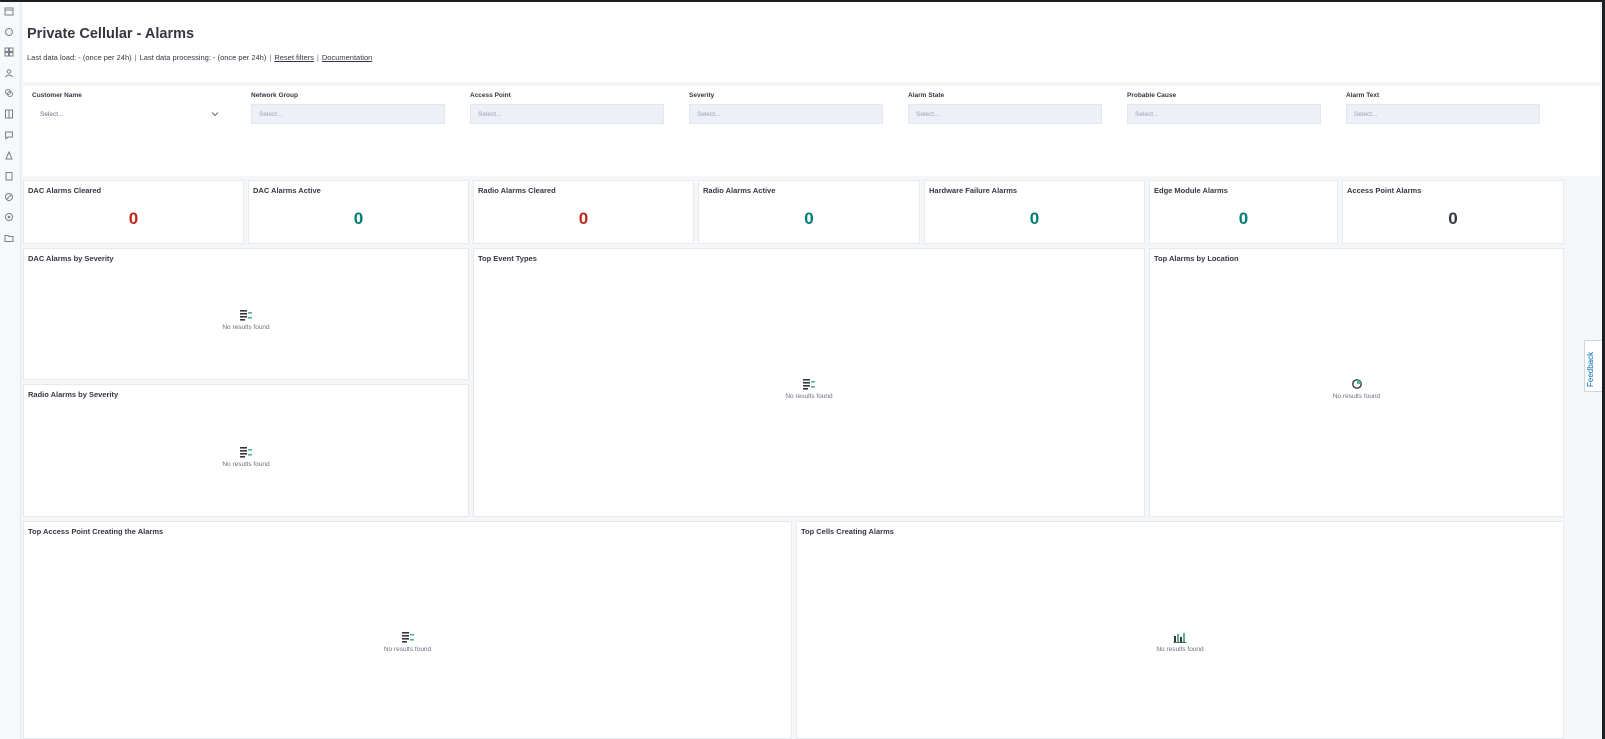 The width and height of the screenshot is (1605, 739). Describe the element at coordinates (9, 93) in the screenshot. I see `layers-icon` at that location.